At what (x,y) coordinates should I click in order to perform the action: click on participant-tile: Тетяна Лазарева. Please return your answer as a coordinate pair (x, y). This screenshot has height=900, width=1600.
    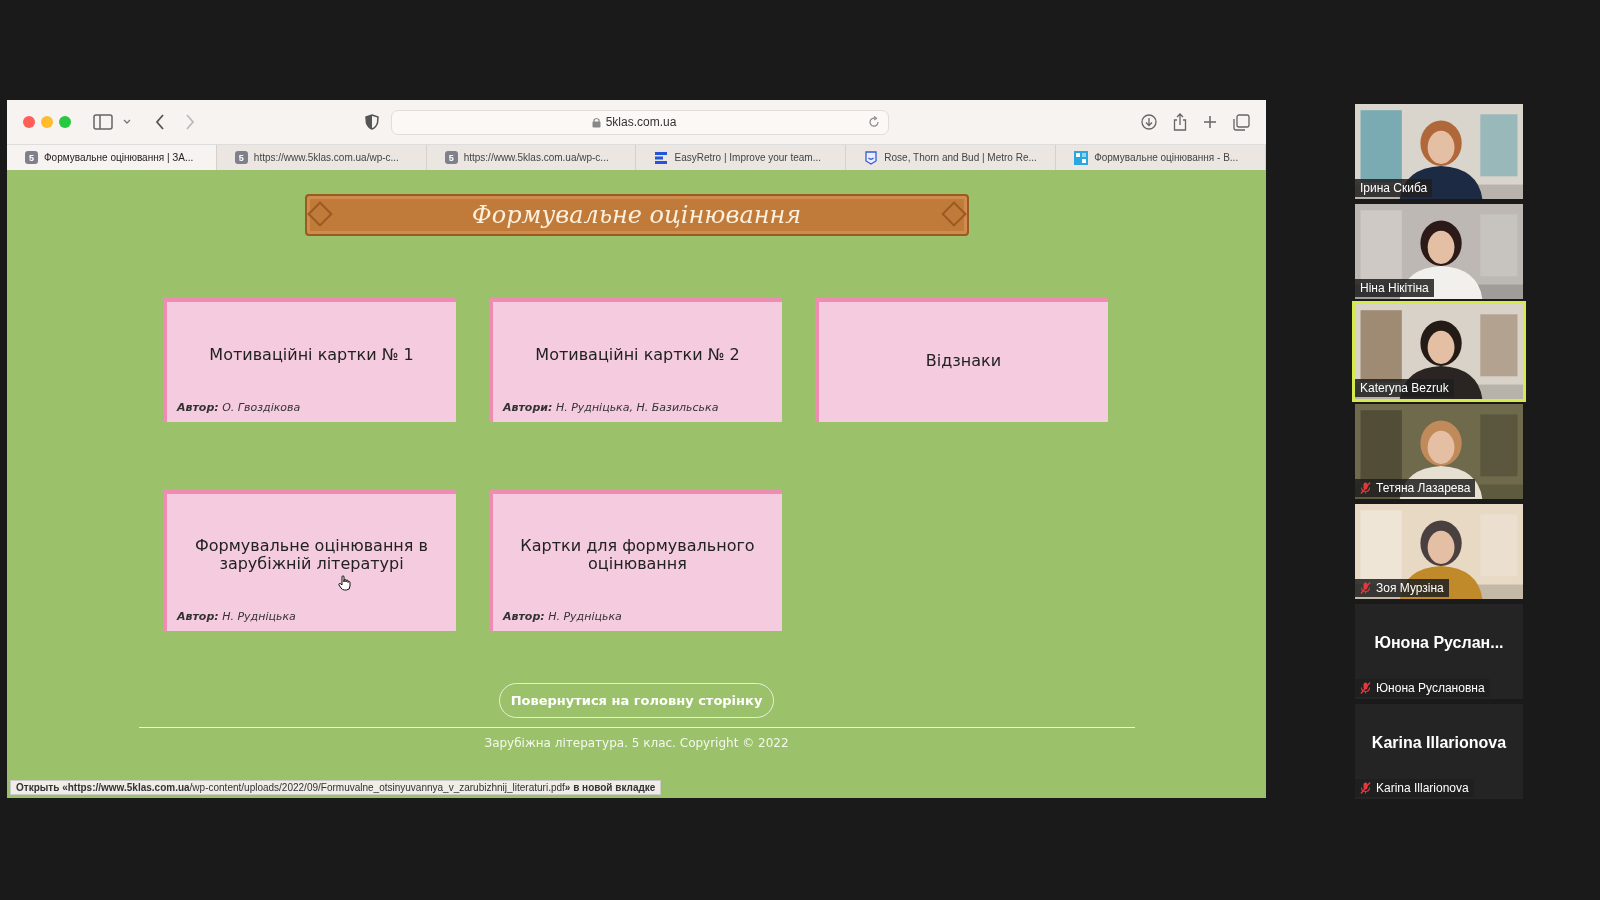
    Looking at the image, I should click on (1439, 451).